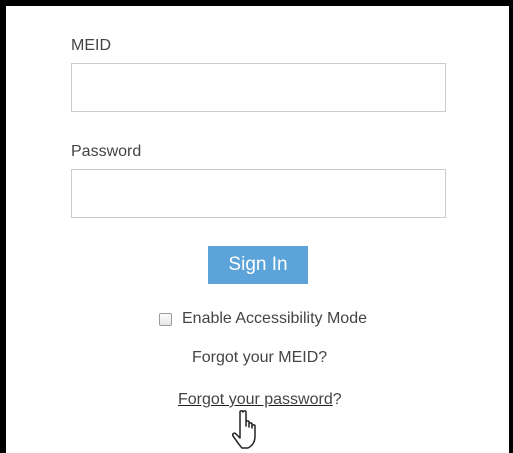 This screenshot has height=453, width=513. Describe the element at coordinates (106, 151) in the screenshot. I see `password-label: Password` at that location.